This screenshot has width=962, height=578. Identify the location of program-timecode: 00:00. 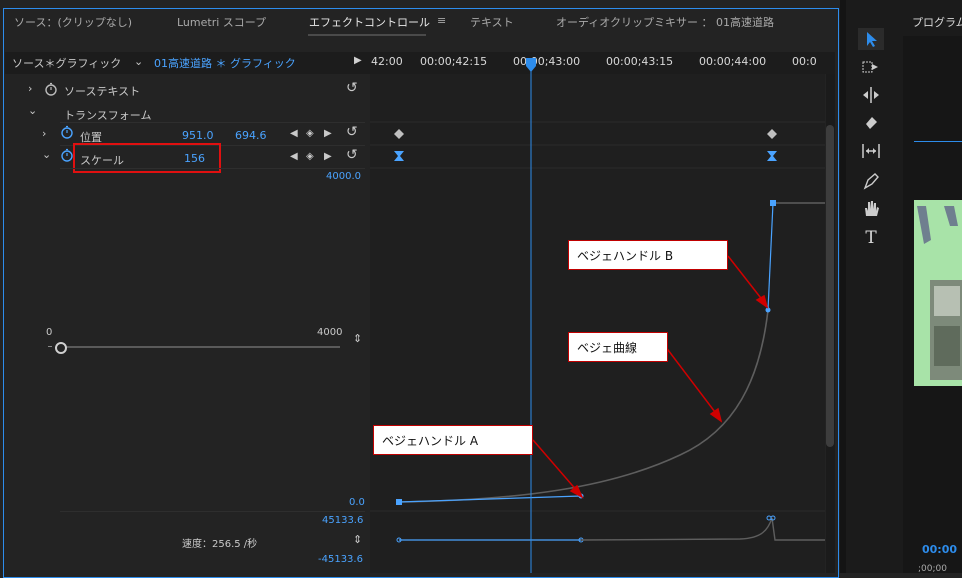
(939, 549).